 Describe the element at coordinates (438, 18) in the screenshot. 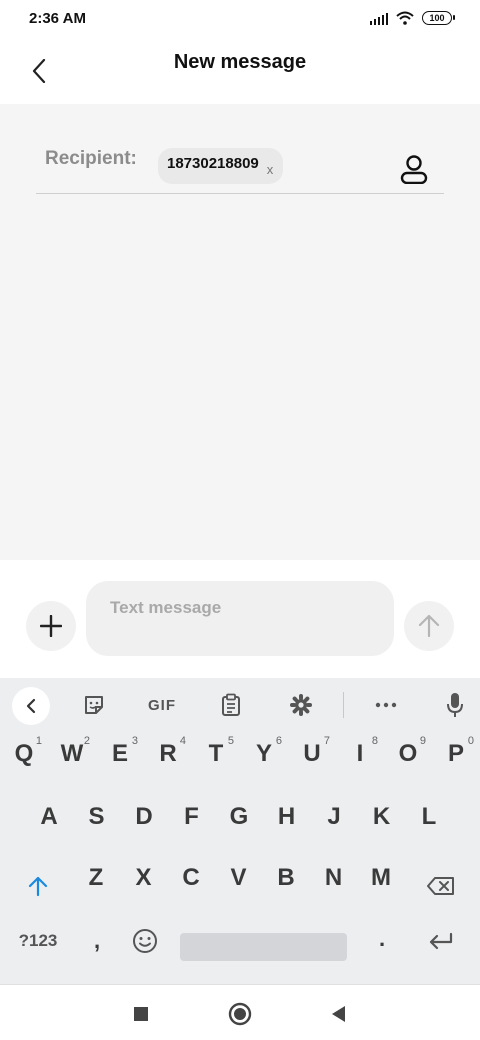

I see `battery-icon: 100` at that location.